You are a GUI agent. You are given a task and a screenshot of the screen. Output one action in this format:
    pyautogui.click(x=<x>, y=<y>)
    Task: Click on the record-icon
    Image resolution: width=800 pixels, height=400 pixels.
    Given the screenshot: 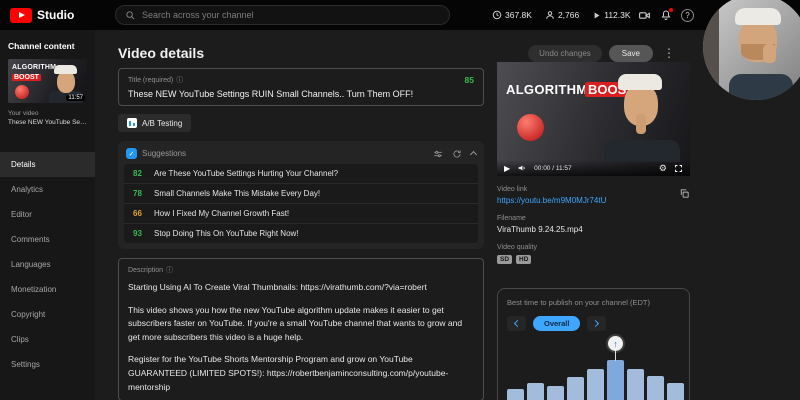 What is the action you would take?
    pyautogui.click(x=644, y=15)
    